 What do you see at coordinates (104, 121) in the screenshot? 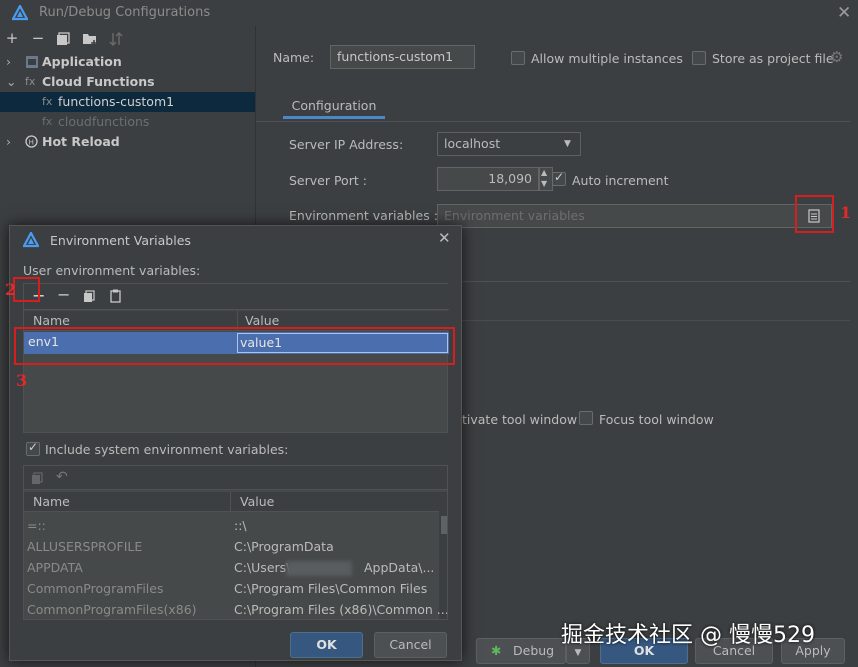
I see `tree-label: cloudfunctions` at bounding box center [104, 121].